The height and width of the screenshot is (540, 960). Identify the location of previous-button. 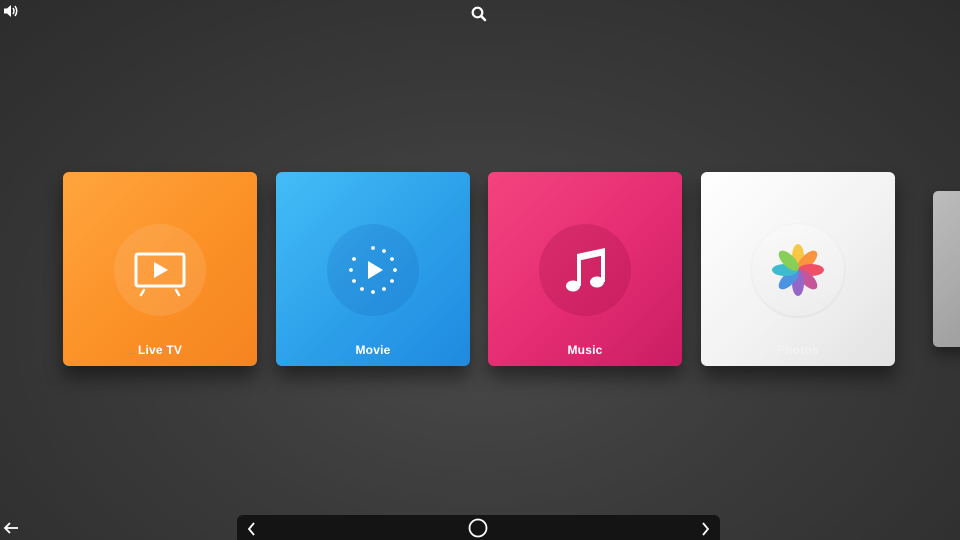
(252, 529).